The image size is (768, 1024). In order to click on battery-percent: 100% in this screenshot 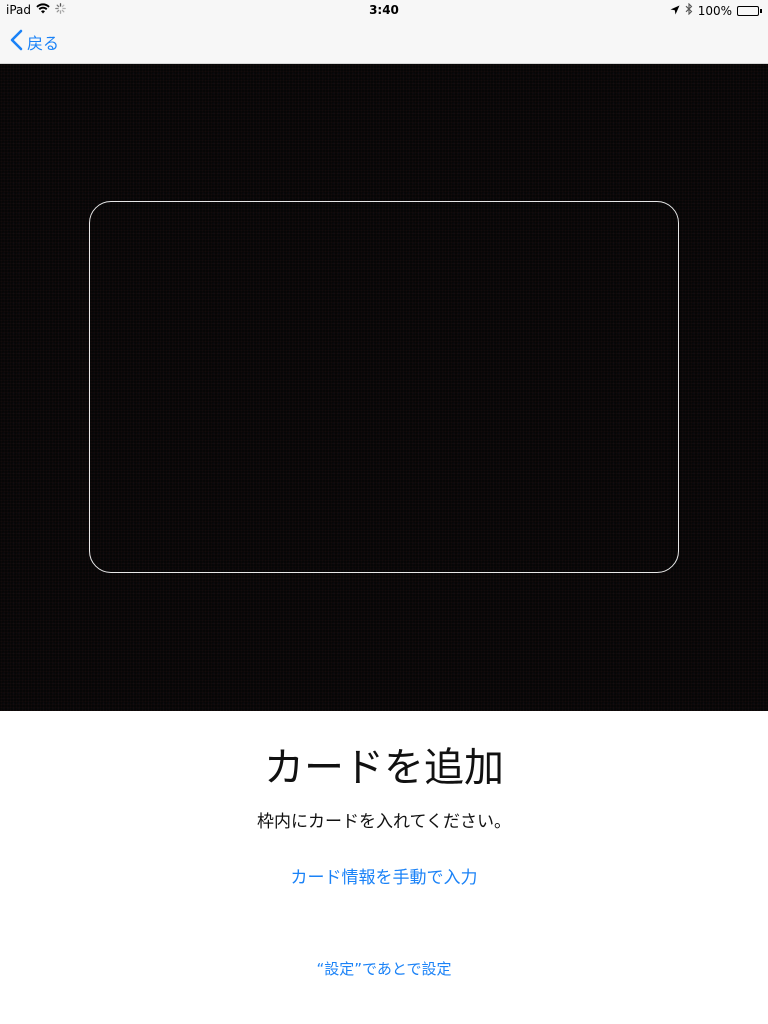, I will do `click(714, 10)`.